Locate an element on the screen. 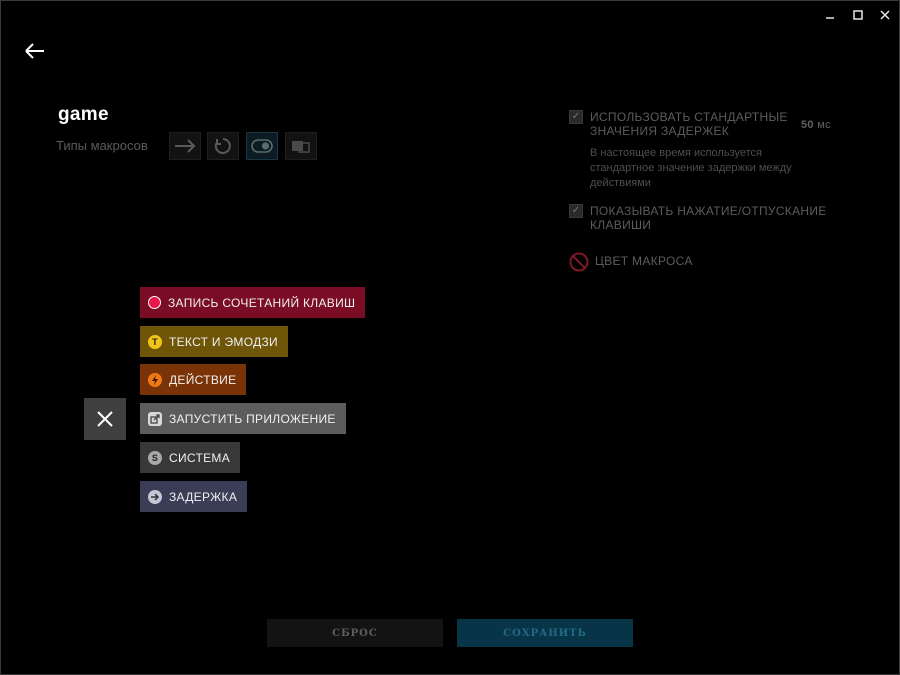 The height and width of the screenshot is (675, 900). menu-item-system: S СИСТЕМА is located at coordinates (190, 457).